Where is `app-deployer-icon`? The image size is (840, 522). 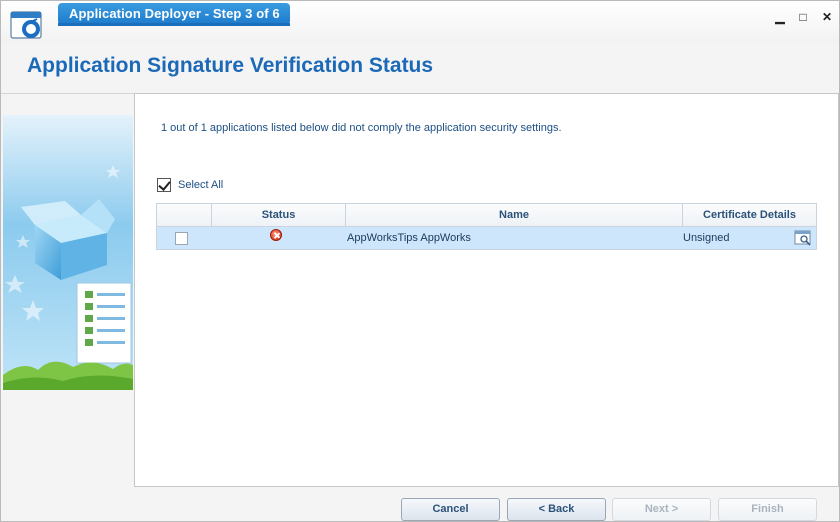 app-deployer-icon is located at coordinates (26, 25).